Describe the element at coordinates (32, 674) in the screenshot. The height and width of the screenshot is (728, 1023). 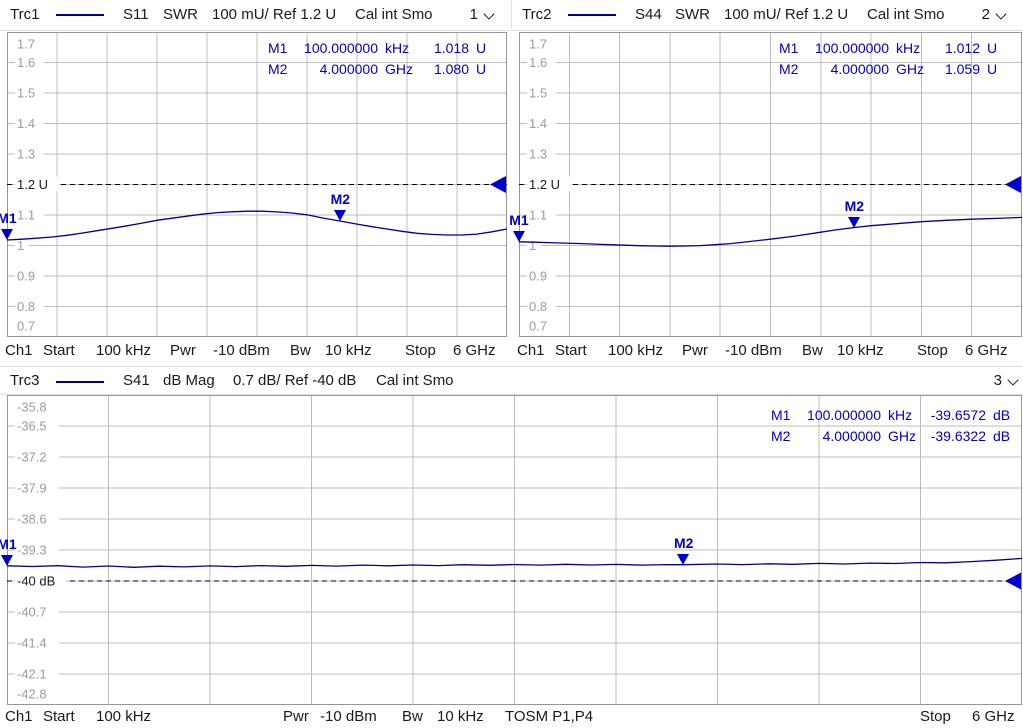
I see `y-tick-label: -42.1` at that location.